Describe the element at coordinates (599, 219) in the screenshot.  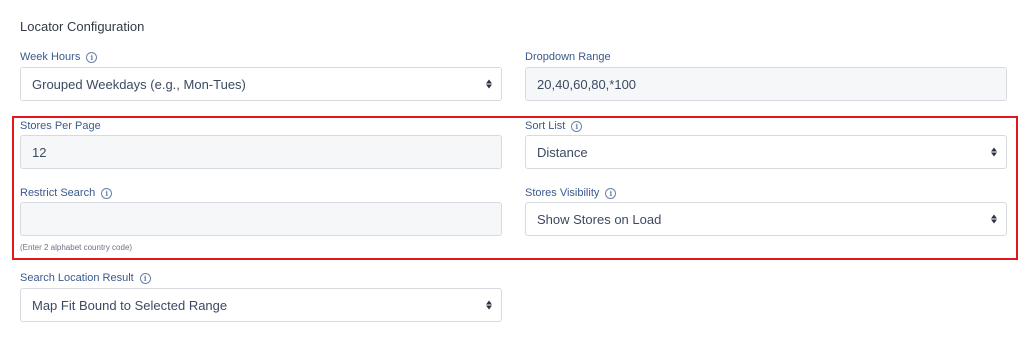
I see `stores-visibility-value: Show Stores on Load` at that location.